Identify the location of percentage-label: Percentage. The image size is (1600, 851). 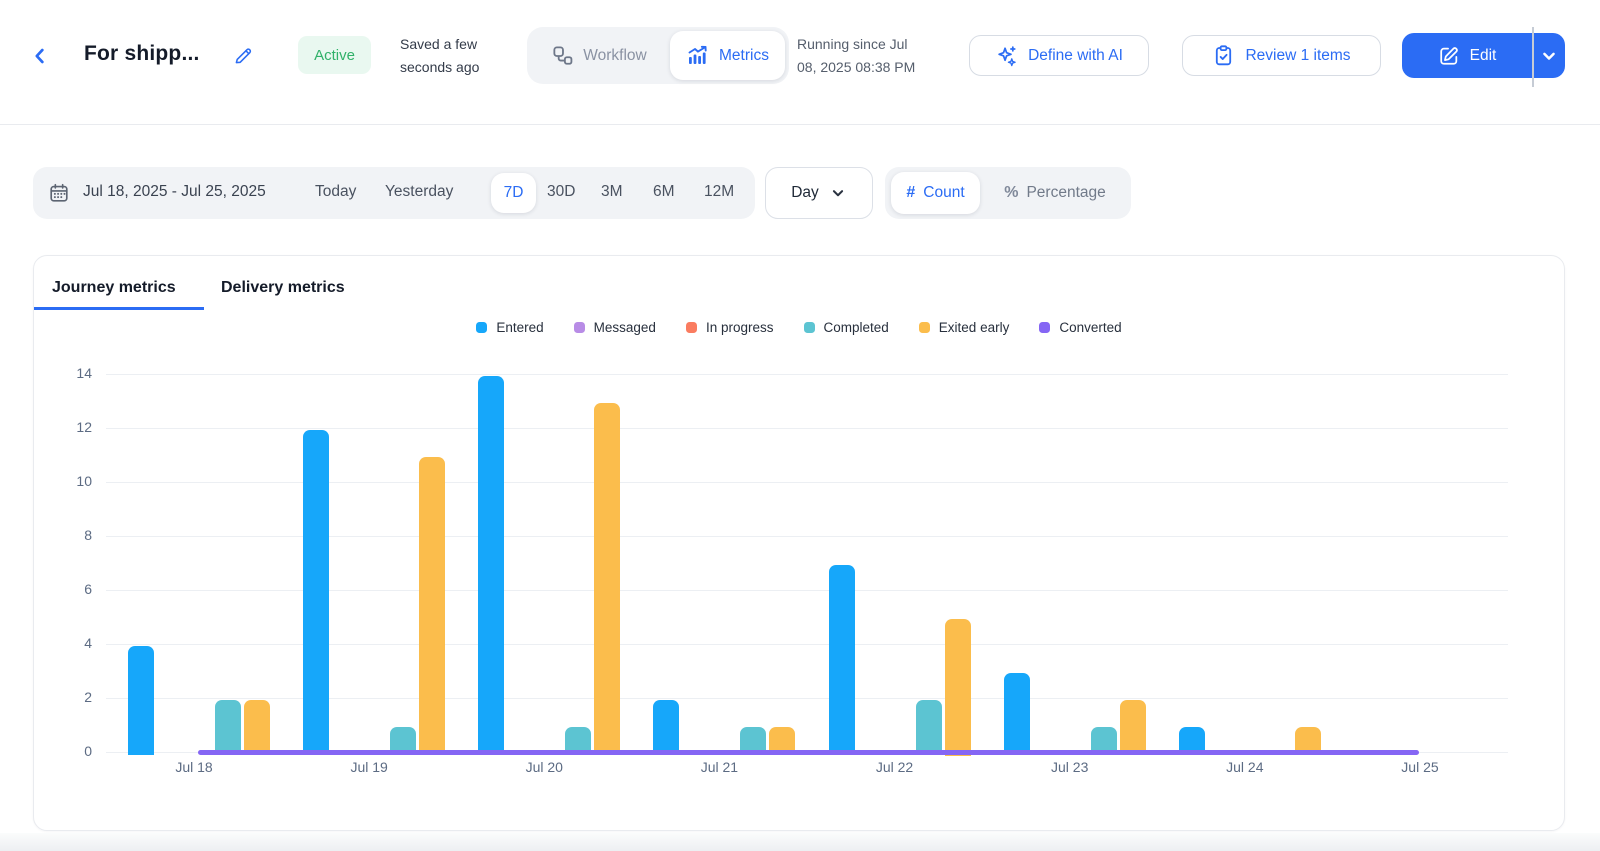
(1066, 192).